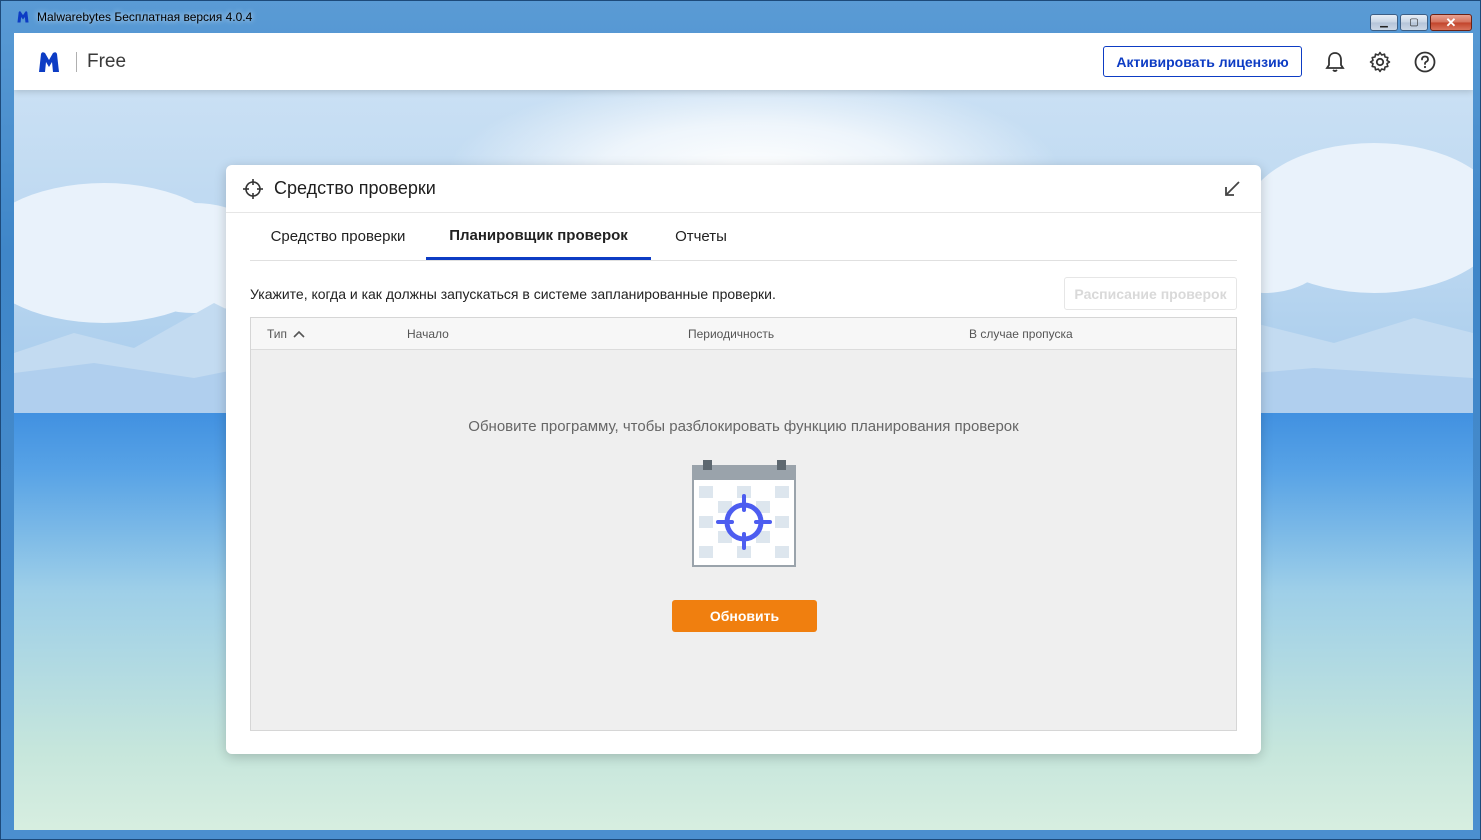 This screenshot has width=1481, height=840. Describe the element at coordinates (338, 236) in the screenshot. I see `tab-scanner: Средство проверки` at that location.